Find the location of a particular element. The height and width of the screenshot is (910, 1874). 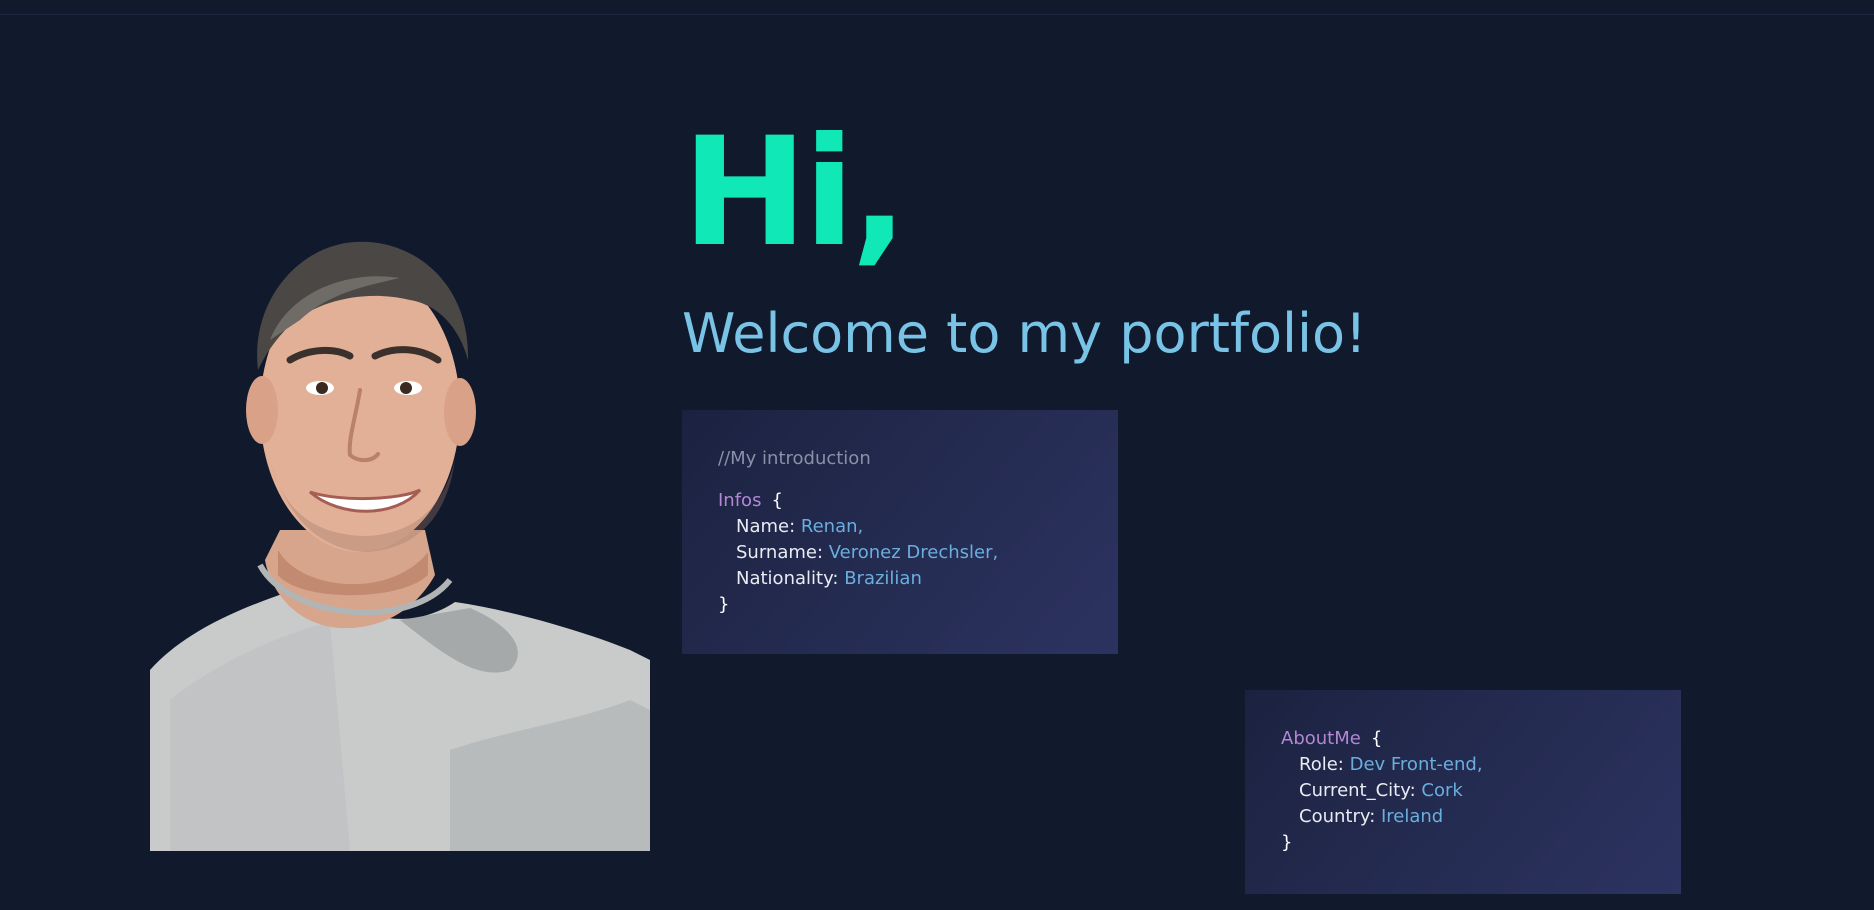

about-open-brace: { is located at coordinates (1376, 738).